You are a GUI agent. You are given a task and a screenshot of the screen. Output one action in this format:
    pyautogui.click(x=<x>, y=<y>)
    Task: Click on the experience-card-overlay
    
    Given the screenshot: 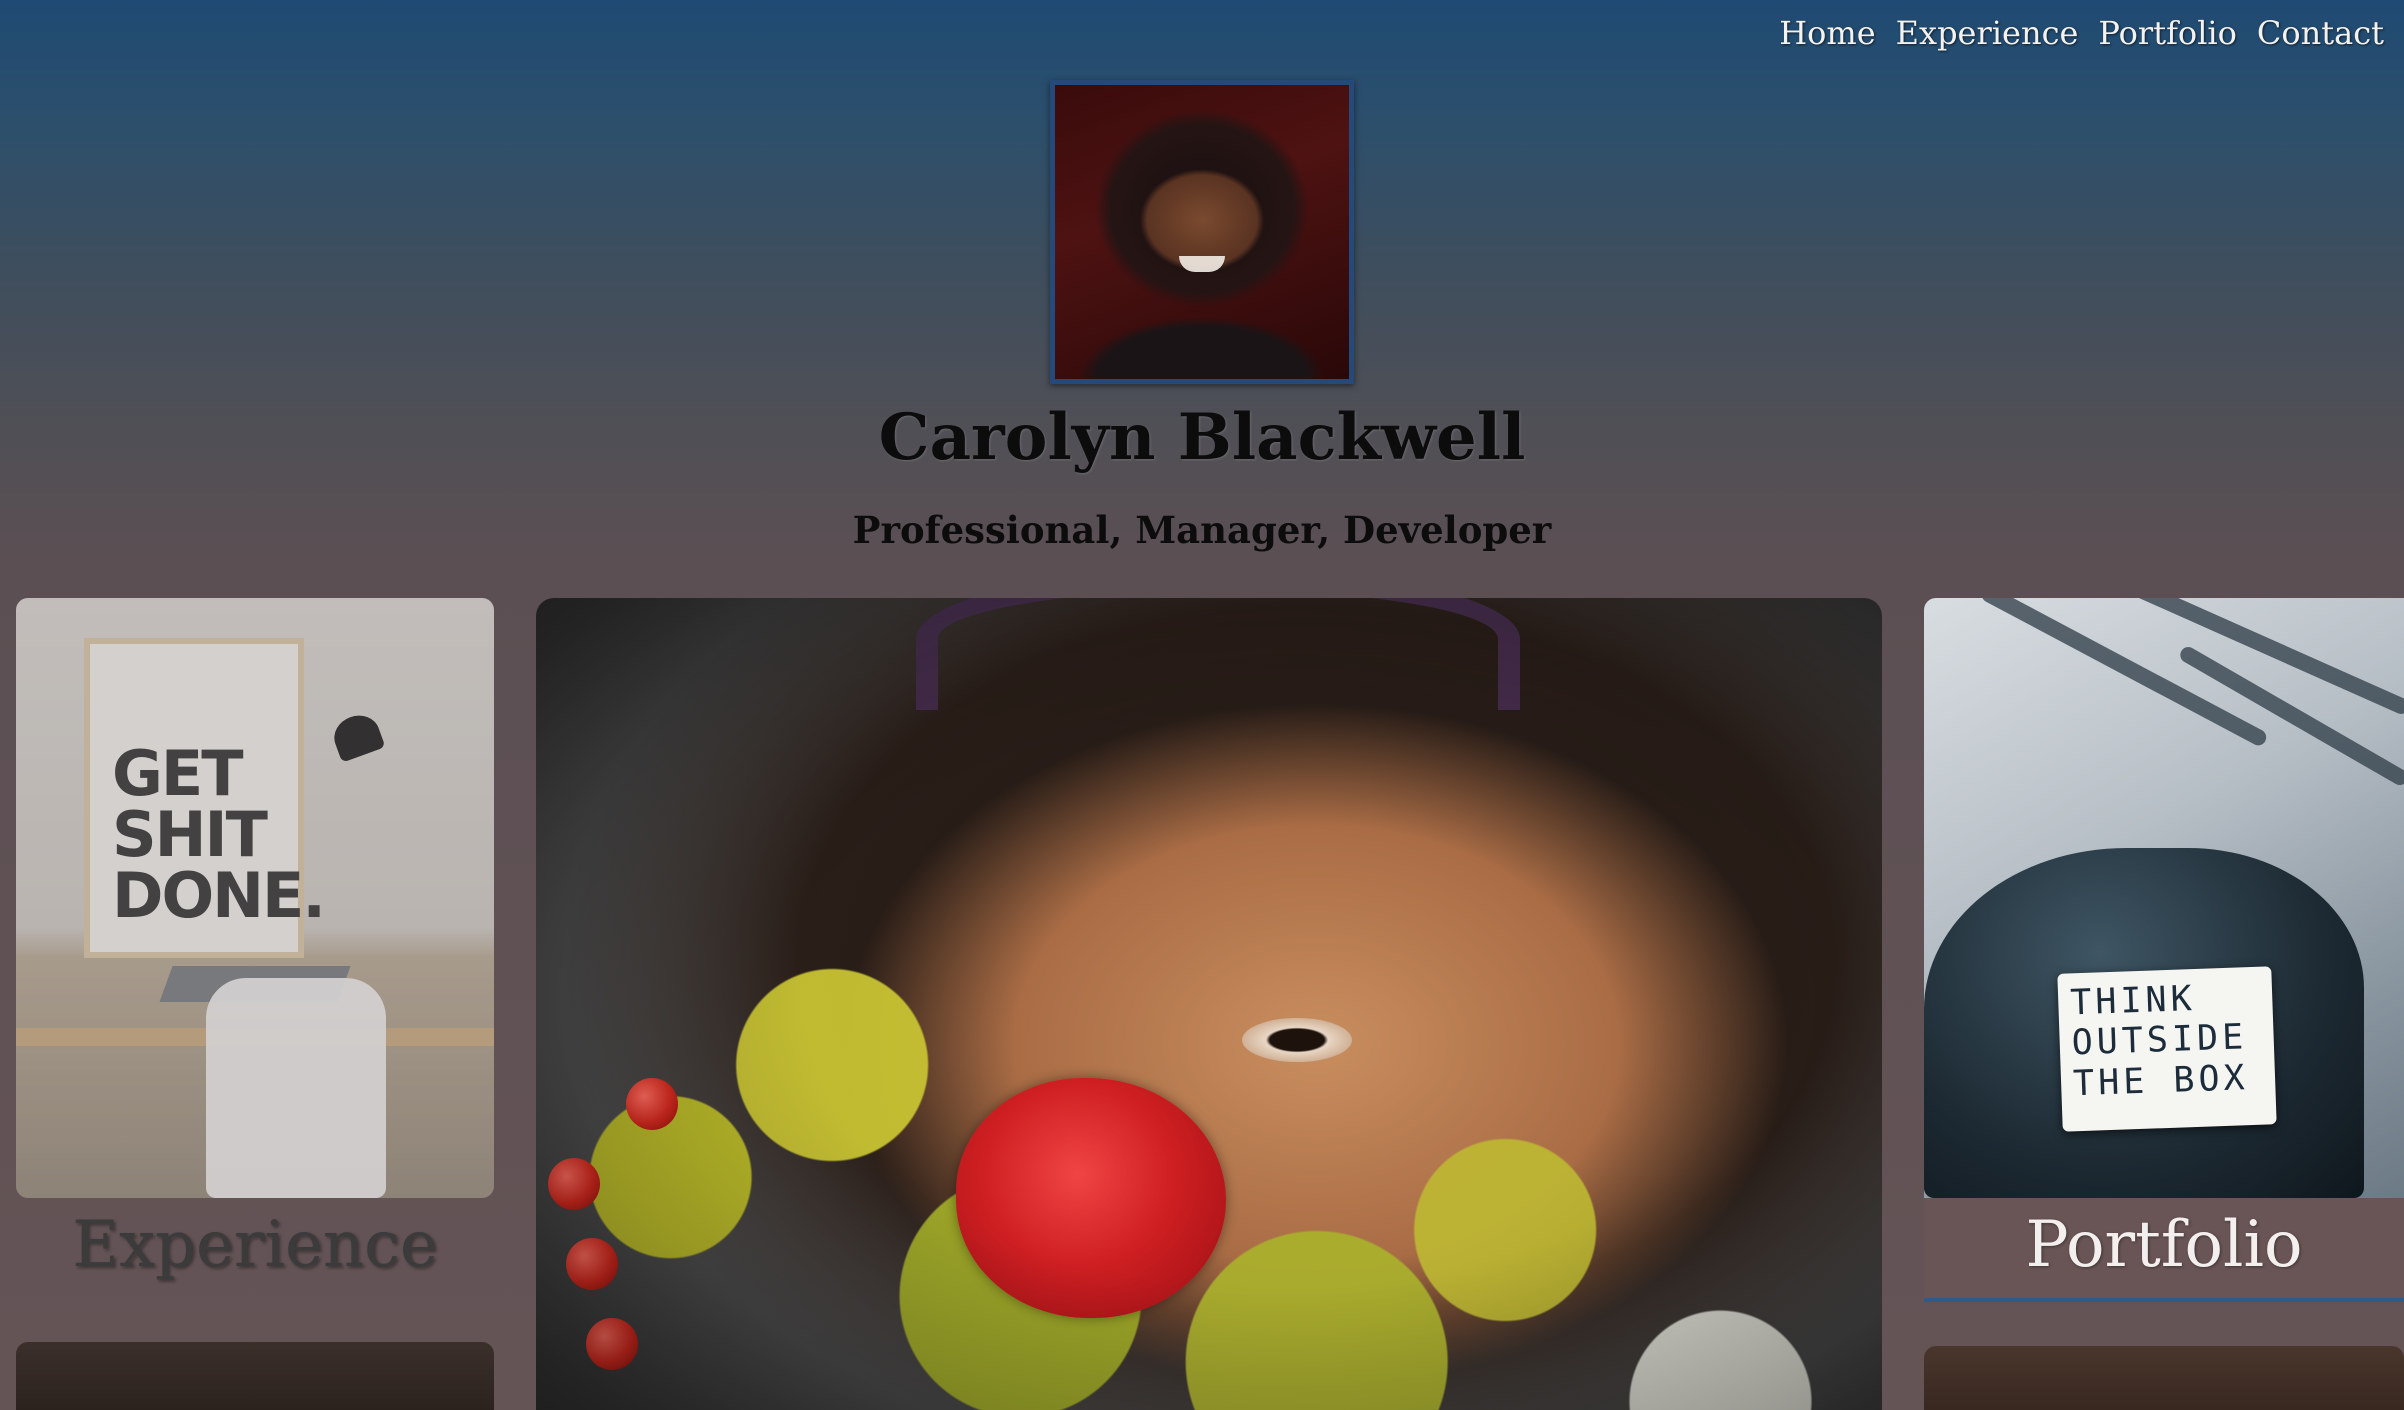 What is the action you would take?
    pyautogui.click(x=255, y=898)
    